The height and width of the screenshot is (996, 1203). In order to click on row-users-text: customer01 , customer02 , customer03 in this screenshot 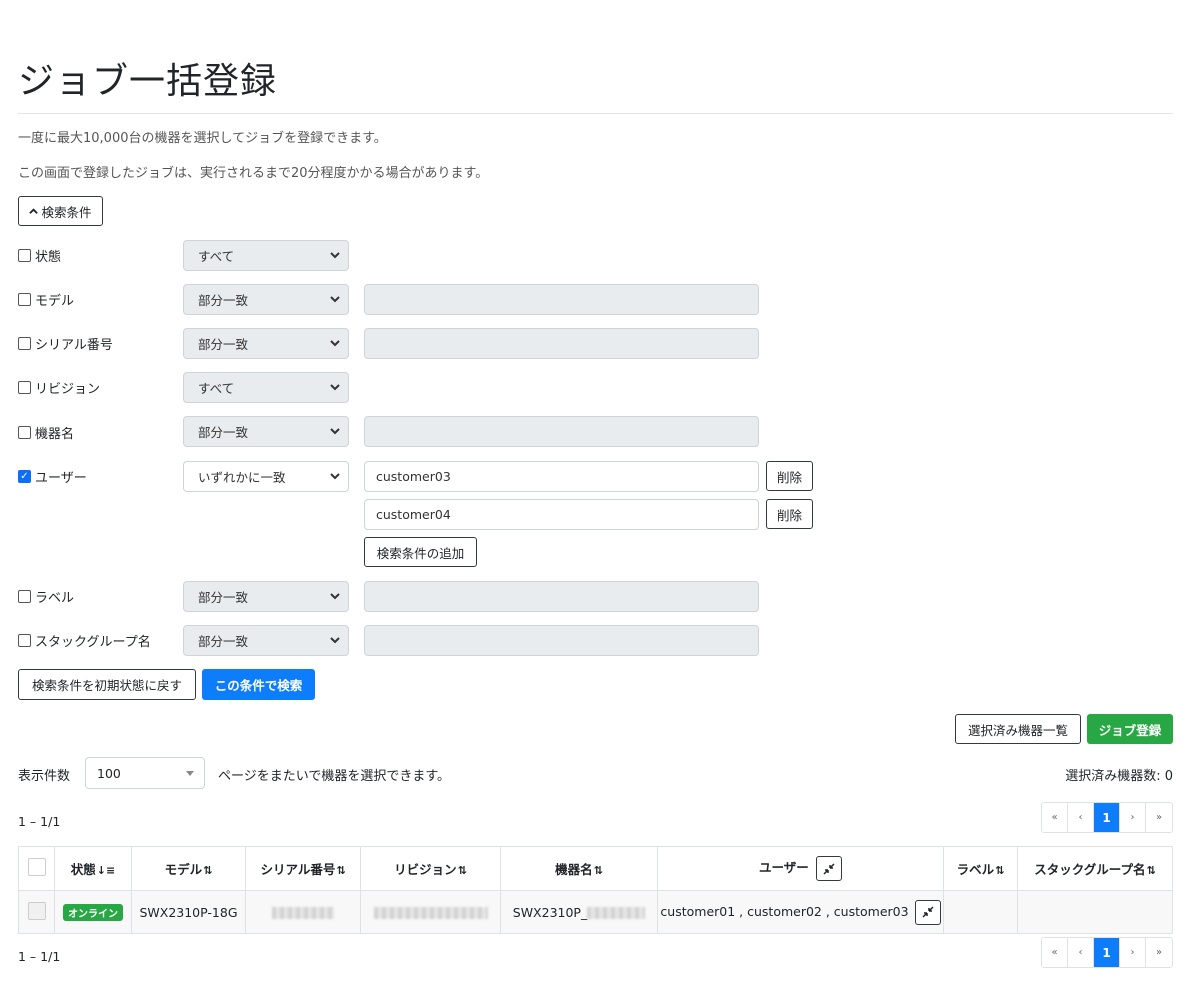, I will do `click(784, 911)`.